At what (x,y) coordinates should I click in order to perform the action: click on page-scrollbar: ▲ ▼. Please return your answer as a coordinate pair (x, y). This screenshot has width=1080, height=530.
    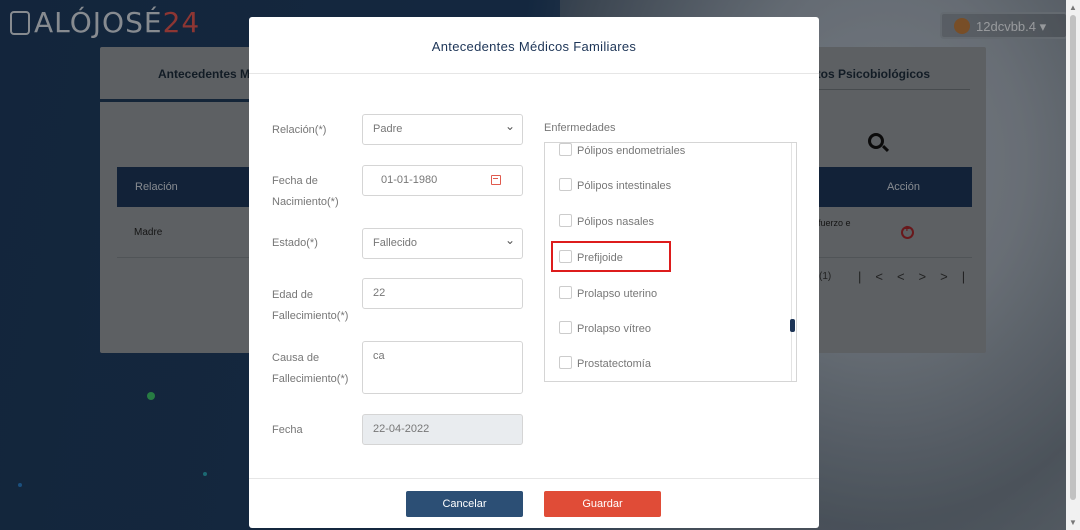
    Looking at the image, I should click on (1073, 265).